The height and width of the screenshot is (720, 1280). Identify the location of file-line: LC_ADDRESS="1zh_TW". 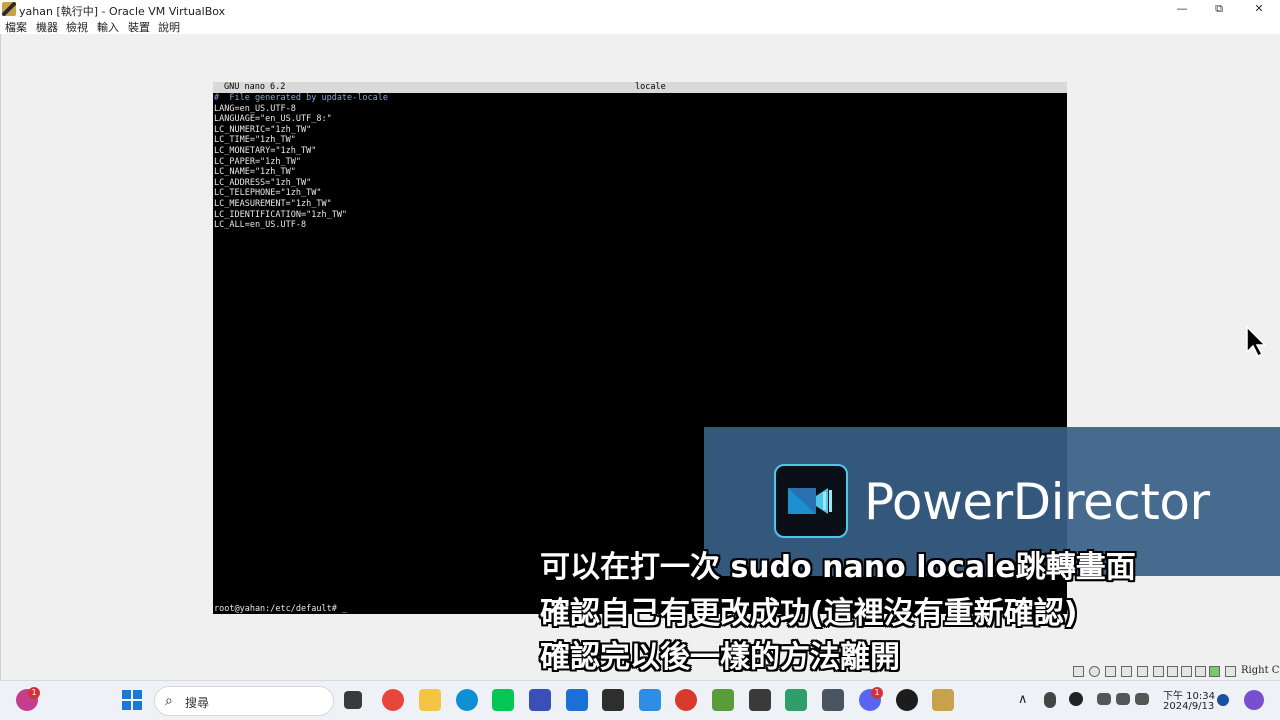
(263, 182).